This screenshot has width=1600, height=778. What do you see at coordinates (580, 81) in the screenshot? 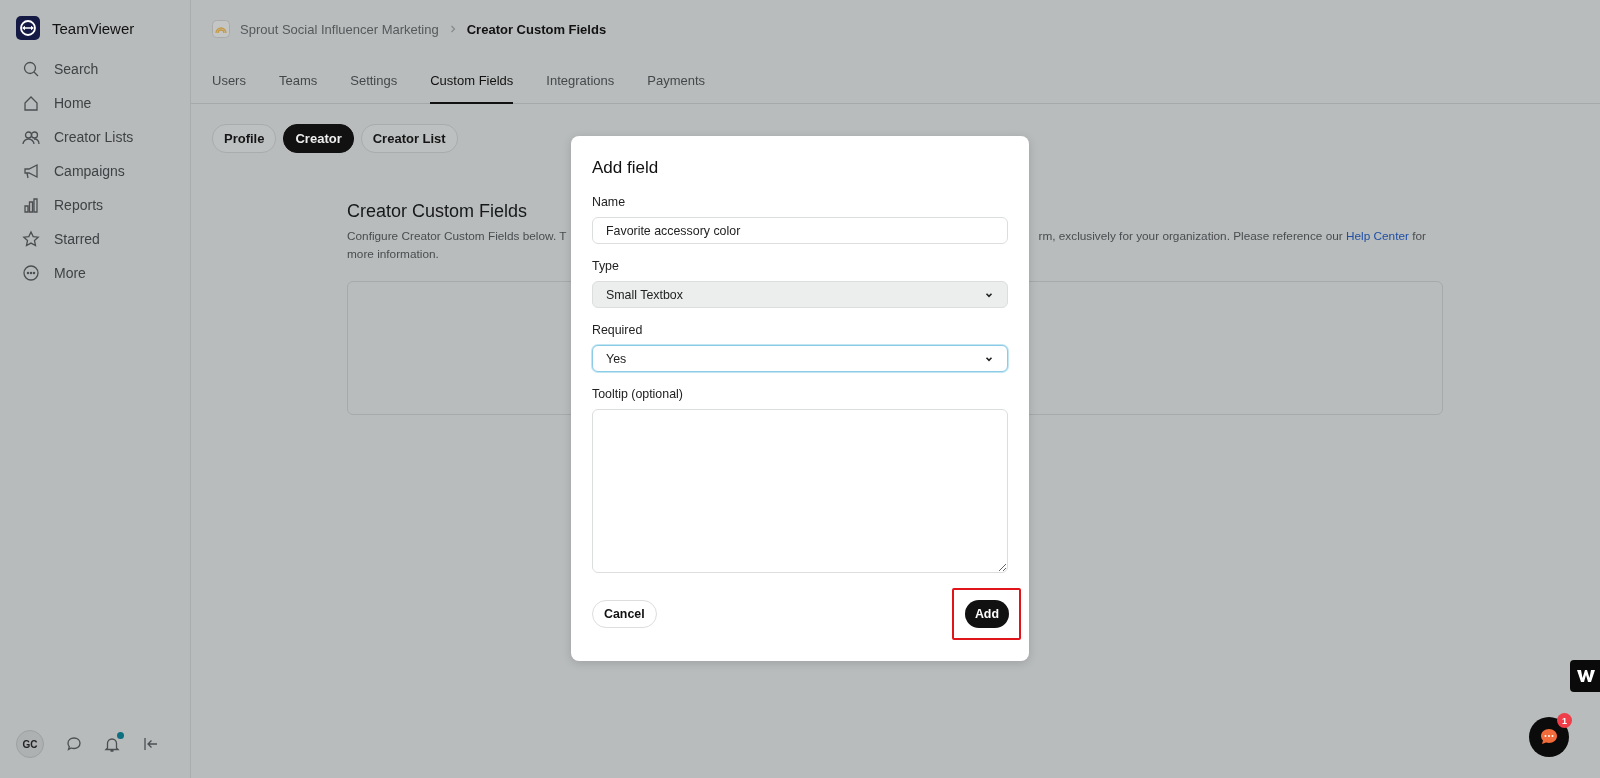
I see `tab: Integrations` at bounding box center [580, 81].